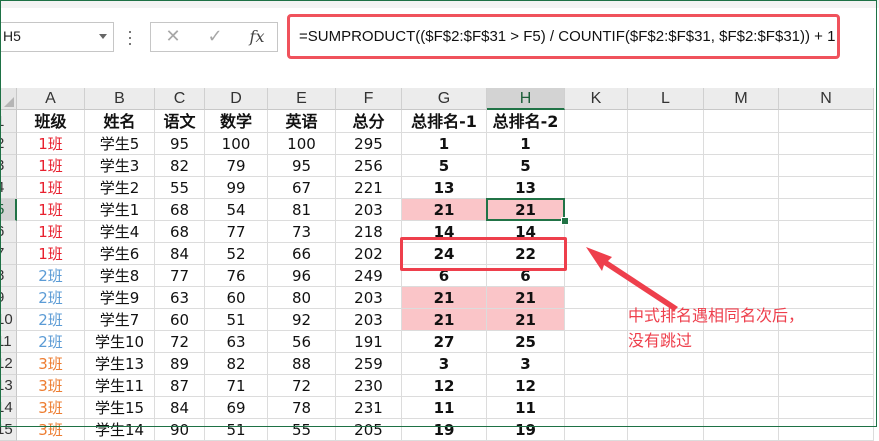  I want to click on rank-1-cell: 3, so click(444, 364).